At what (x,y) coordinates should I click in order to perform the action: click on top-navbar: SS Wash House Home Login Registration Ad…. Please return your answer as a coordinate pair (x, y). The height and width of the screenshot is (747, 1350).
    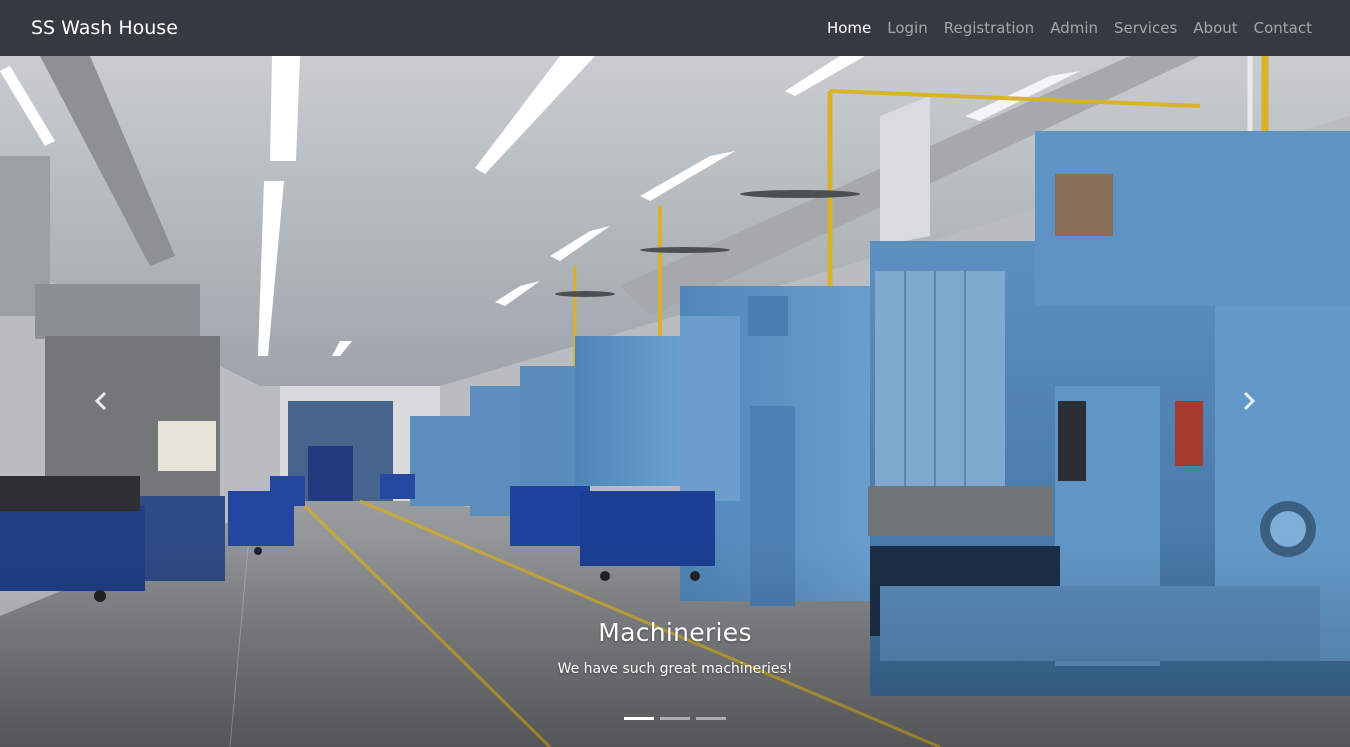
    Looking at the image, I should click on (675, 28).